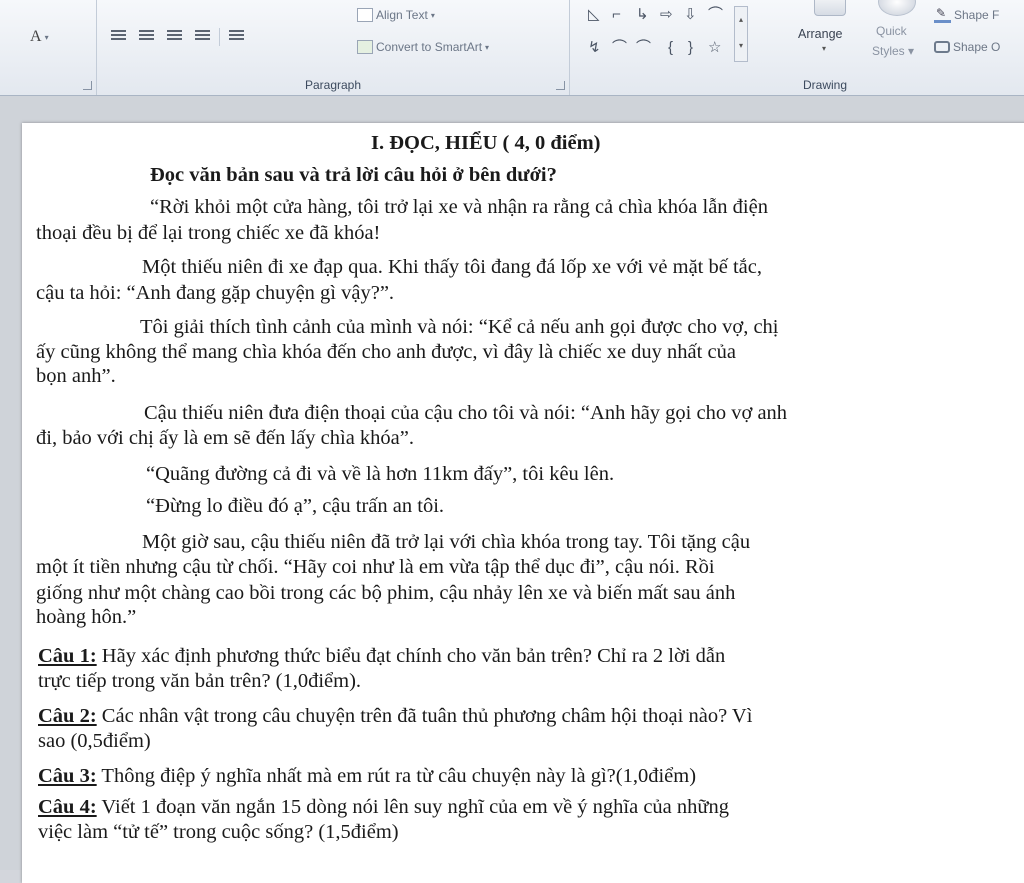  I want to click on shape-outline-label: Shape O, so click(977, 47).